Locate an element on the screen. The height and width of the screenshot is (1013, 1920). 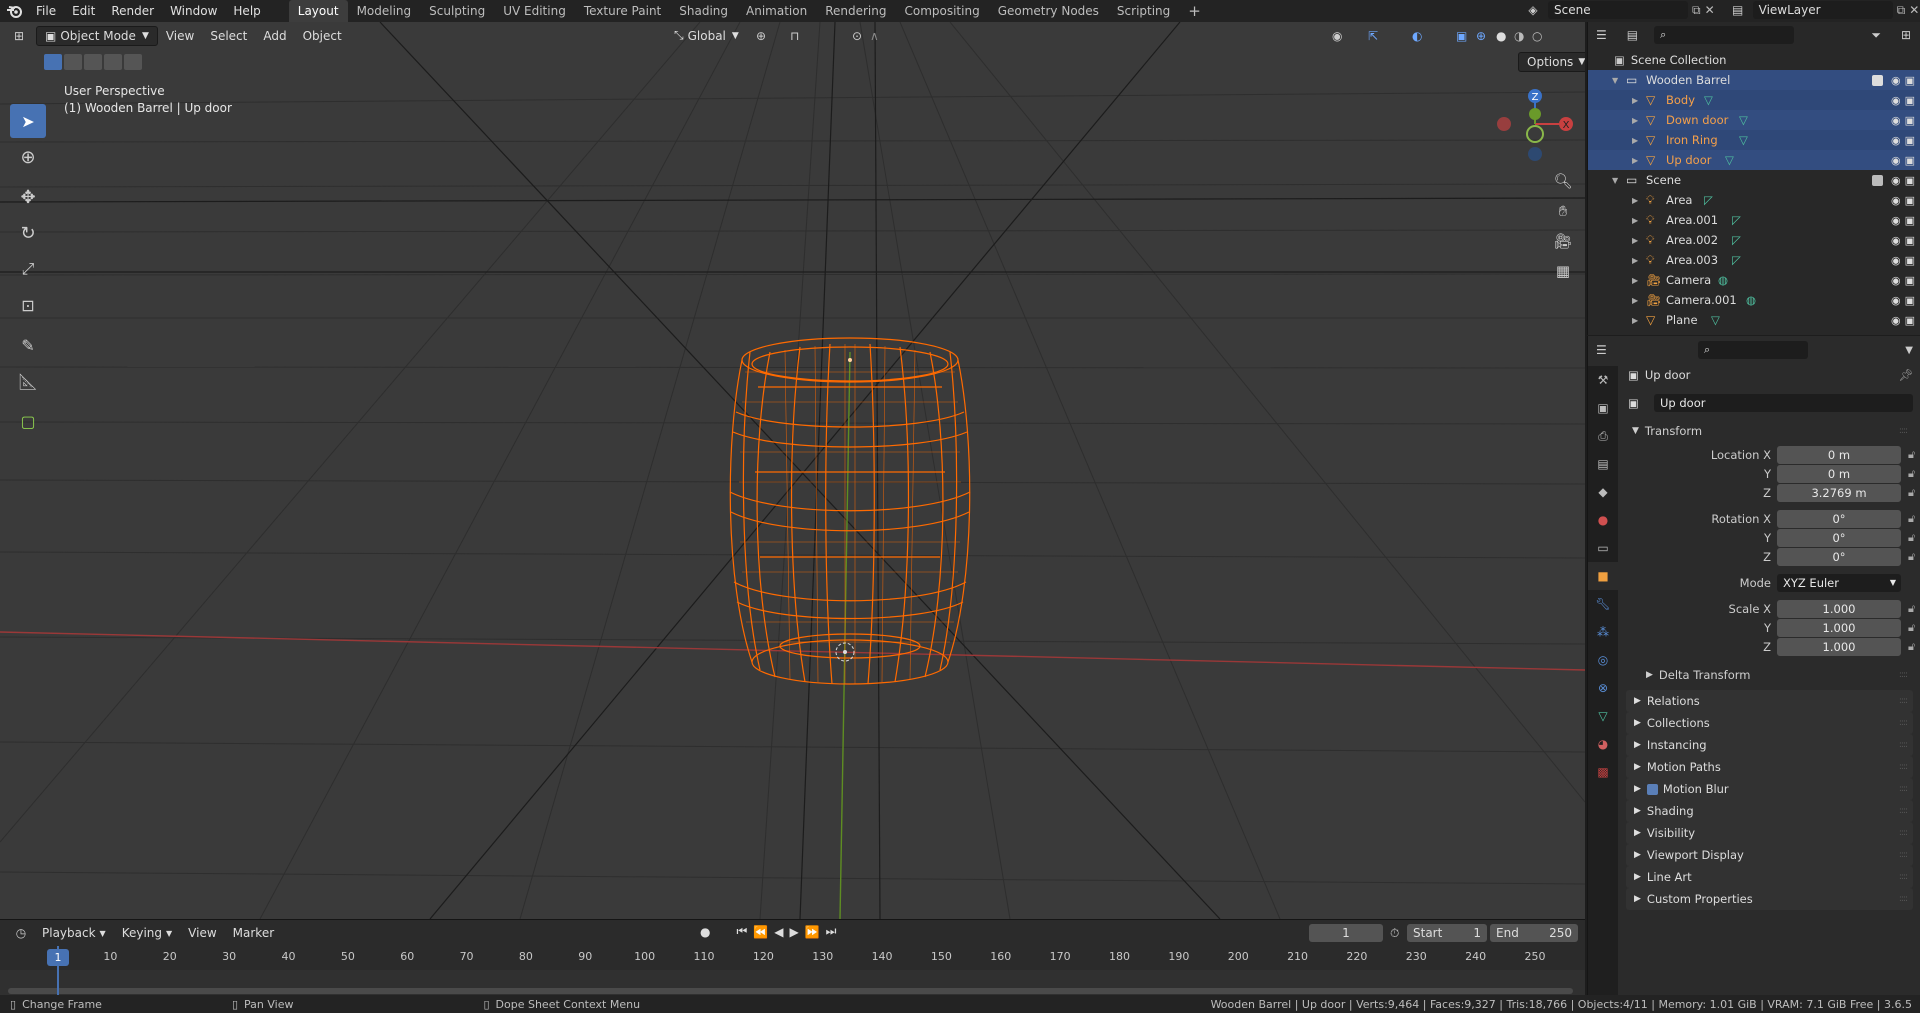
wireframe-shading-icon: ⊕ is located at coordinates (1481, 36).